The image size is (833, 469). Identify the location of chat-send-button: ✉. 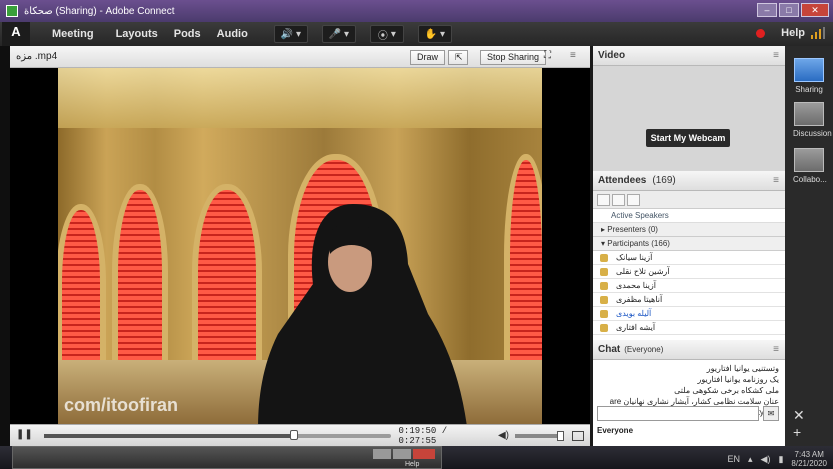
(771, 413).